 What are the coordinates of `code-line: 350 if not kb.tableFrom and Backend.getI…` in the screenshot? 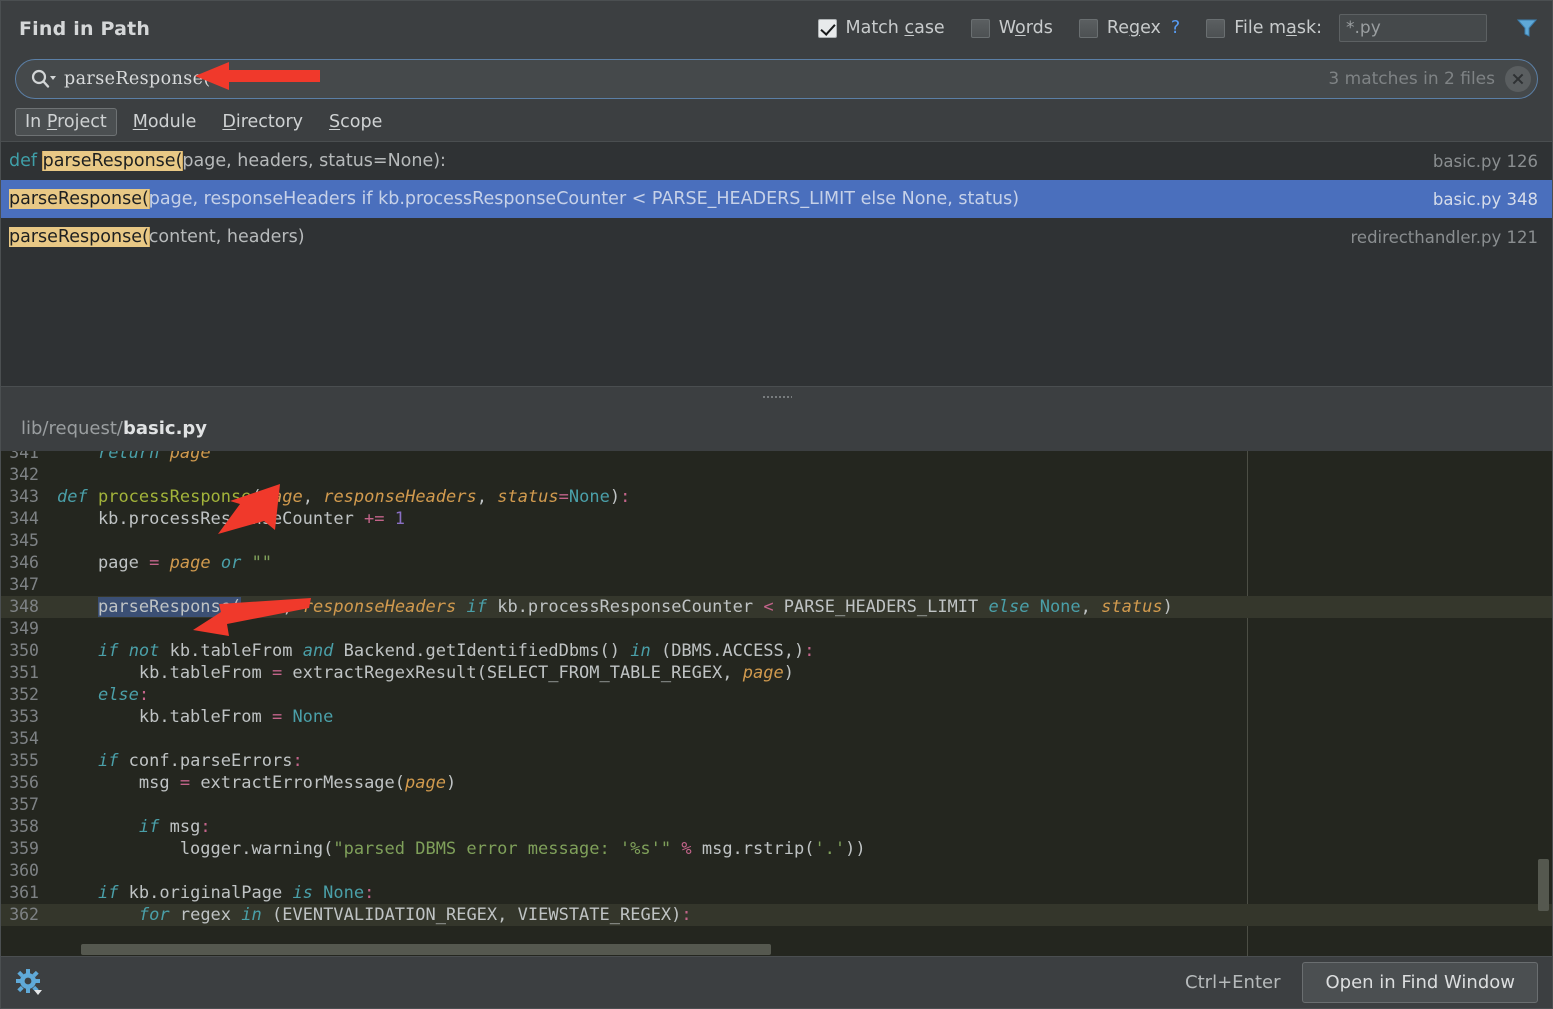 It's located at (412, 651).